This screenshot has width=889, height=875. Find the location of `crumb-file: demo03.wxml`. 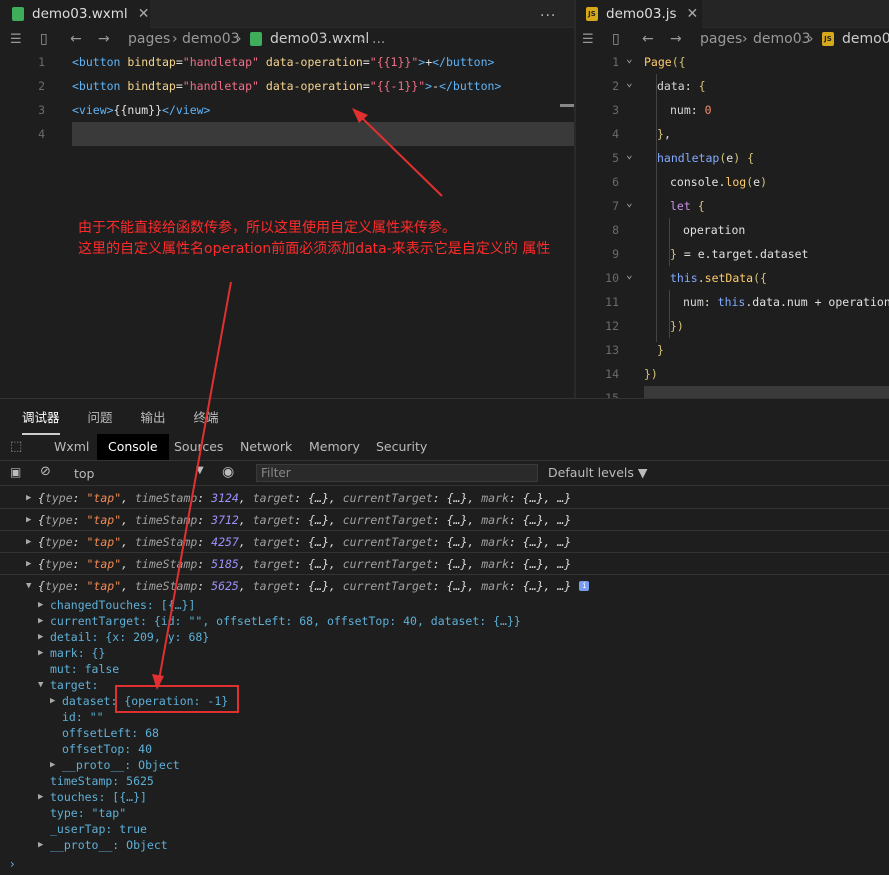

crumb-file: demo03.wxml is located at coordinates (319, 39).